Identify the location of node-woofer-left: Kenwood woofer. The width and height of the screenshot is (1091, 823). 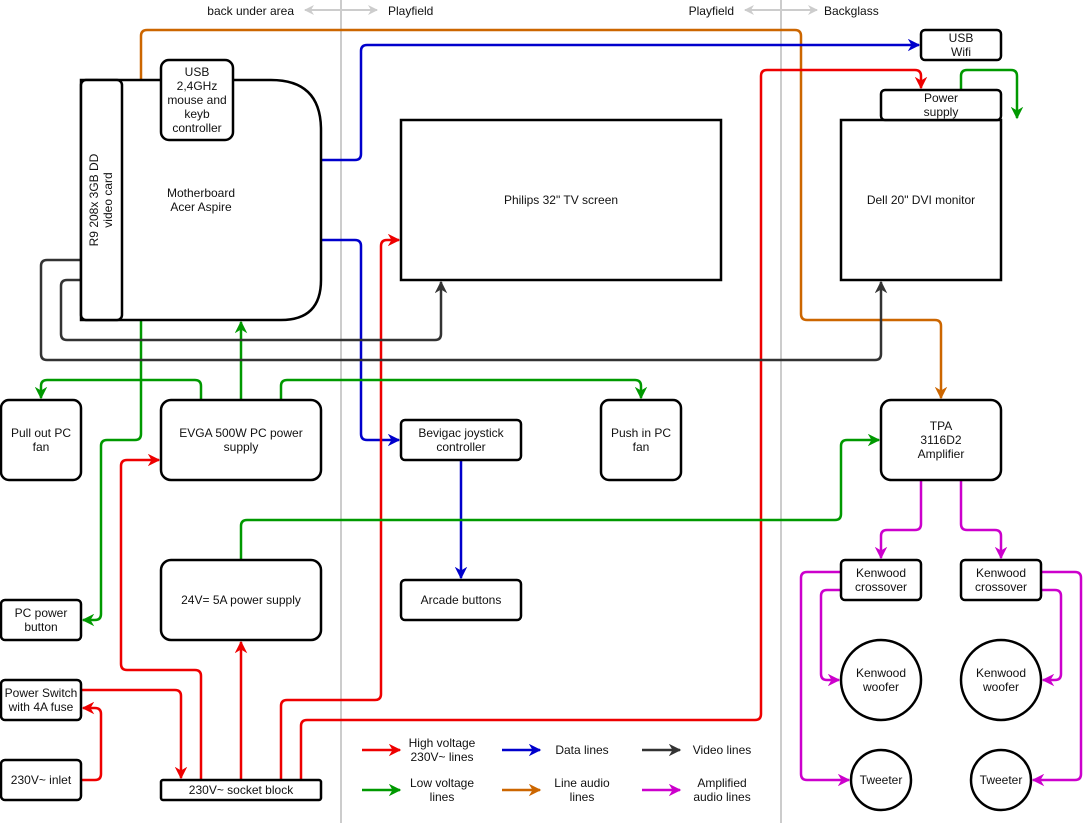
(881, 680).